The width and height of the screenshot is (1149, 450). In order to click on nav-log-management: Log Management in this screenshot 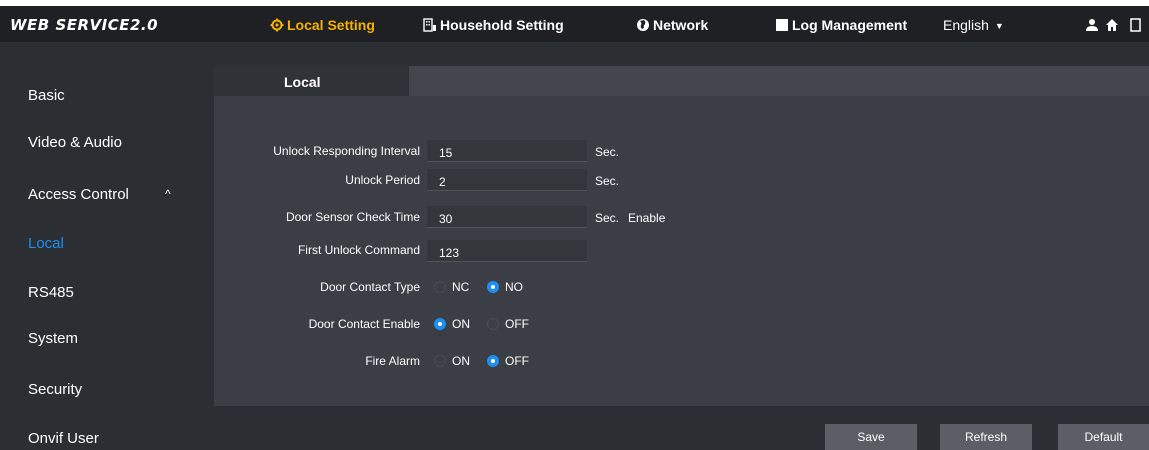, I will do `click(841, 25)`.